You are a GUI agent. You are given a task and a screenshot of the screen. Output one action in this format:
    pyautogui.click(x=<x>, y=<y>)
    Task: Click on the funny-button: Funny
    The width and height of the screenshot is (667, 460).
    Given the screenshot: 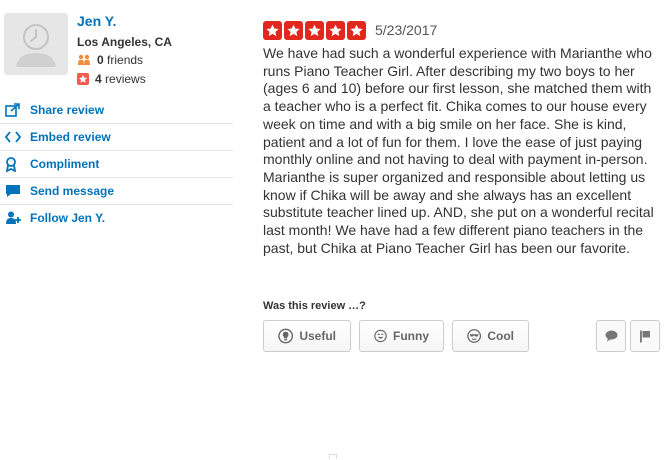 What is the action you would take?
    pyautogui.click(x=401, y=336)
    